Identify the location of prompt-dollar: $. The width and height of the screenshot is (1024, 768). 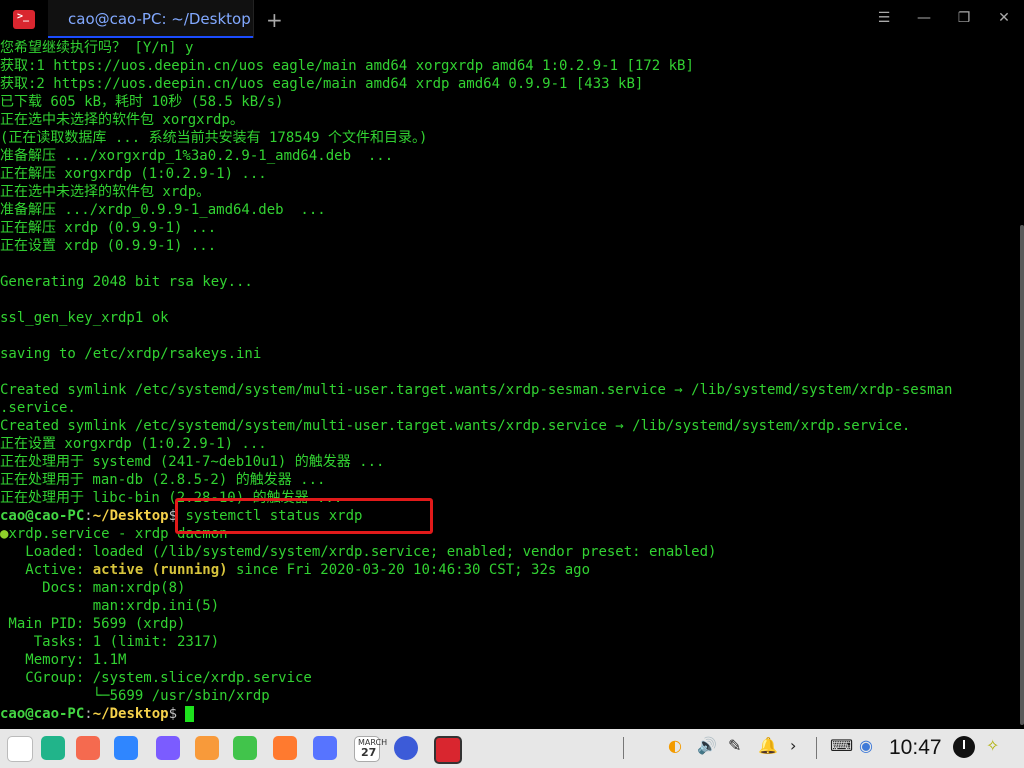
(173, 714).